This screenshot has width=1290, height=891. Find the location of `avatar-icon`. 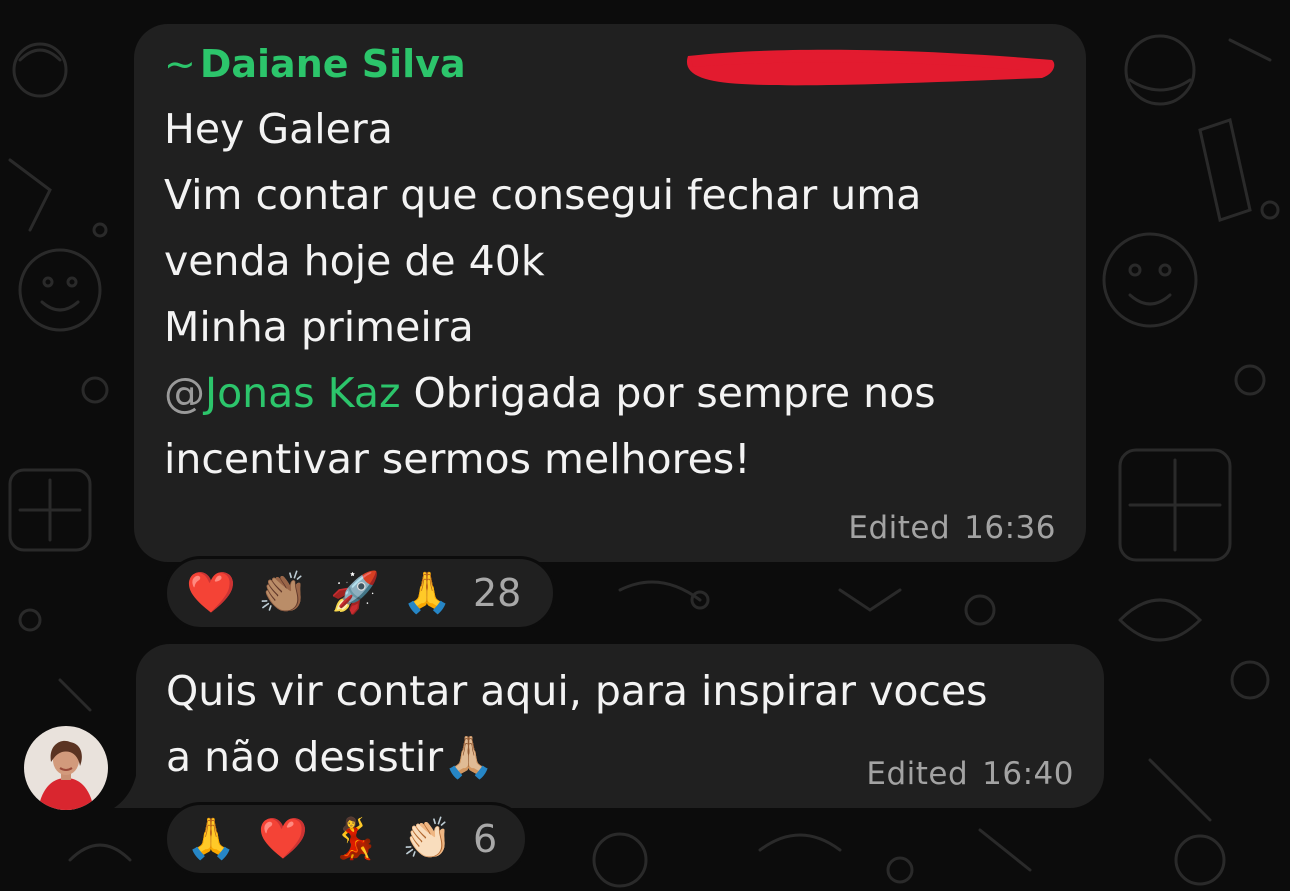

avatar-icon is located at coordinates (66, 768).